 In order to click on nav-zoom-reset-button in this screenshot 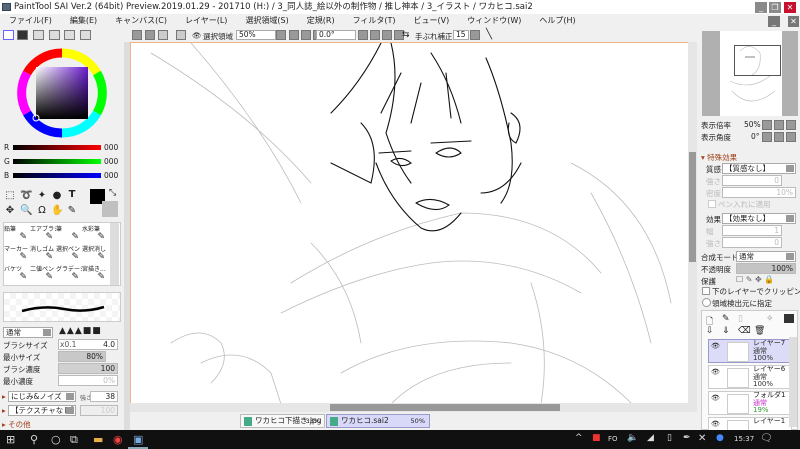, I will do `click(791, 125)`.